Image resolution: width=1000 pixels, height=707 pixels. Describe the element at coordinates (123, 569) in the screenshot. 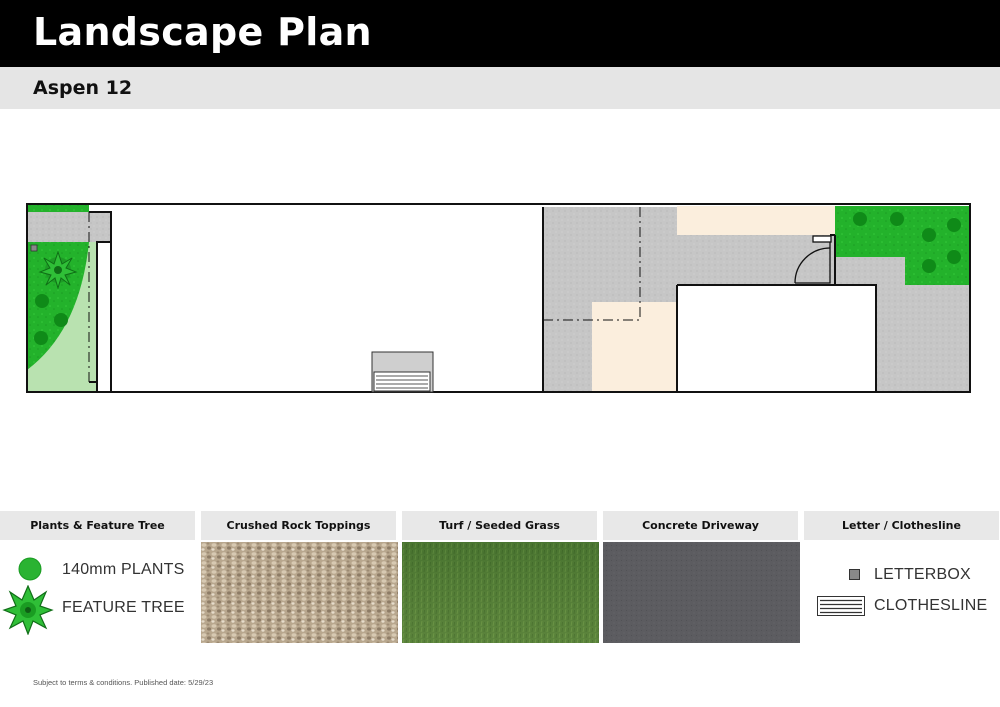

I see `legend-label: 140mm PLANTS` at that location.